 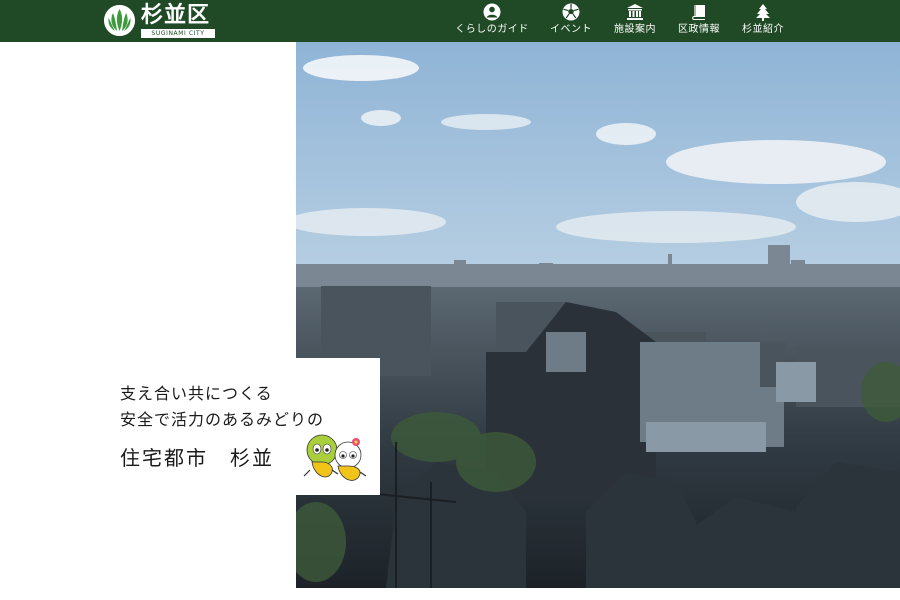 What do you see at coordinates (635, 29) in the screenshot?
I see `nav-label: 施設案内` at bounding box center [635, 29].